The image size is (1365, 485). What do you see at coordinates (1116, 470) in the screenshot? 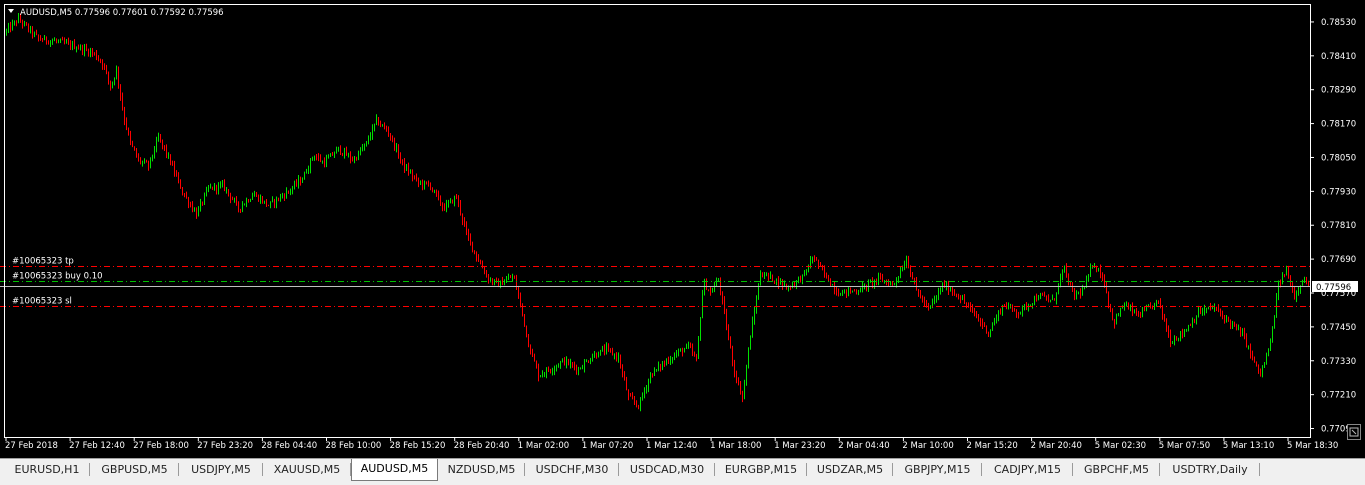
I see `tab-gbpchf-m5: GBPCHF,M5` at bounding box center [1116, 470].